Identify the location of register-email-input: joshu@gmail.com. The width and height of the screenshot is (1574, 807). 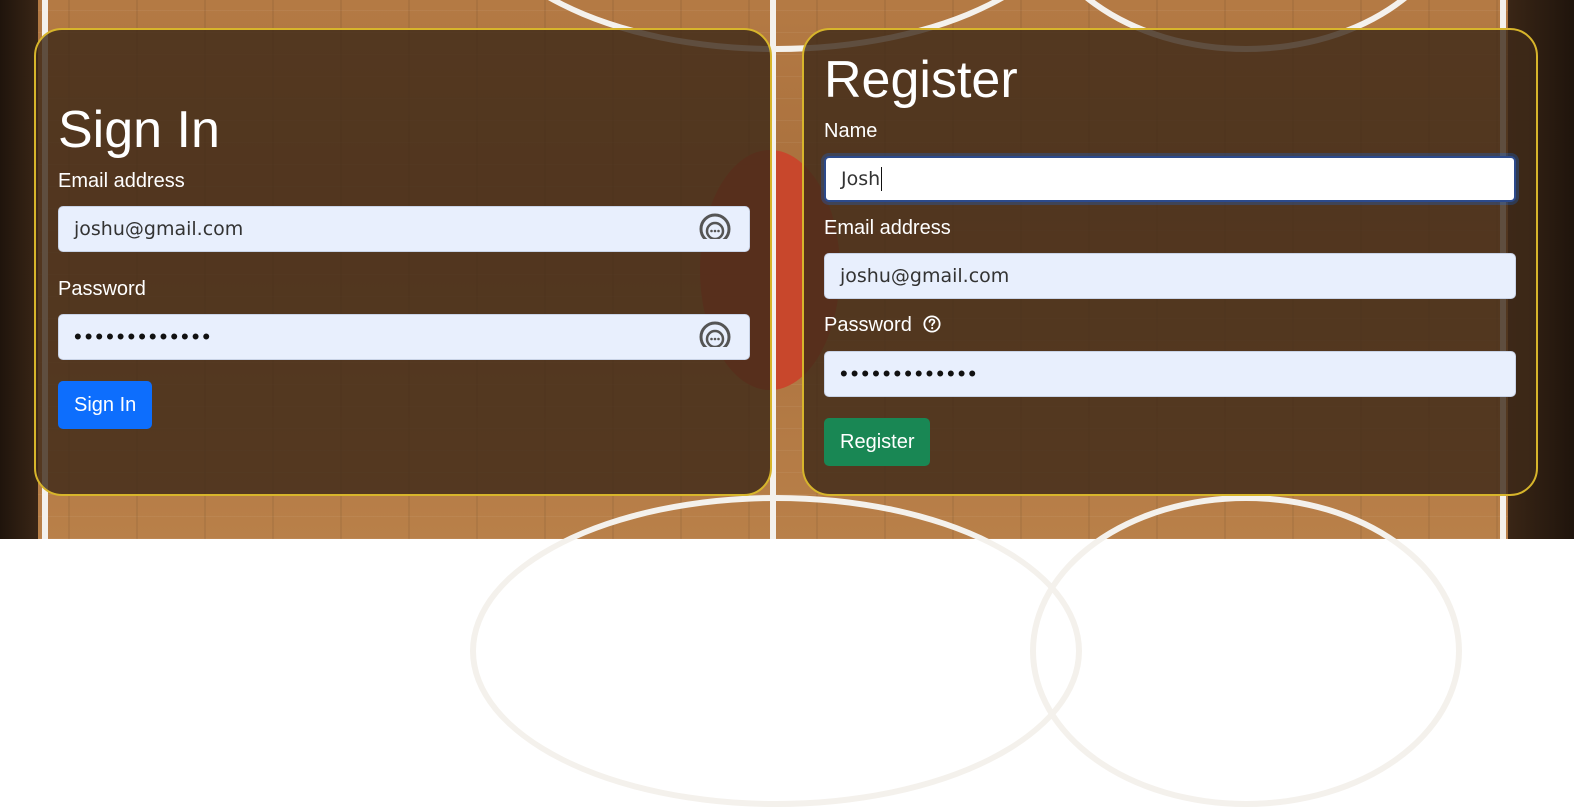
(1170, 276).